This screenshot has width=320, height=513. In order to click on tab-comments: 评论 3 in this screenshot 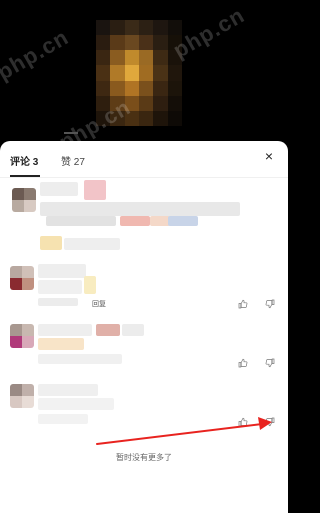, I will do `click(24, 160)`.